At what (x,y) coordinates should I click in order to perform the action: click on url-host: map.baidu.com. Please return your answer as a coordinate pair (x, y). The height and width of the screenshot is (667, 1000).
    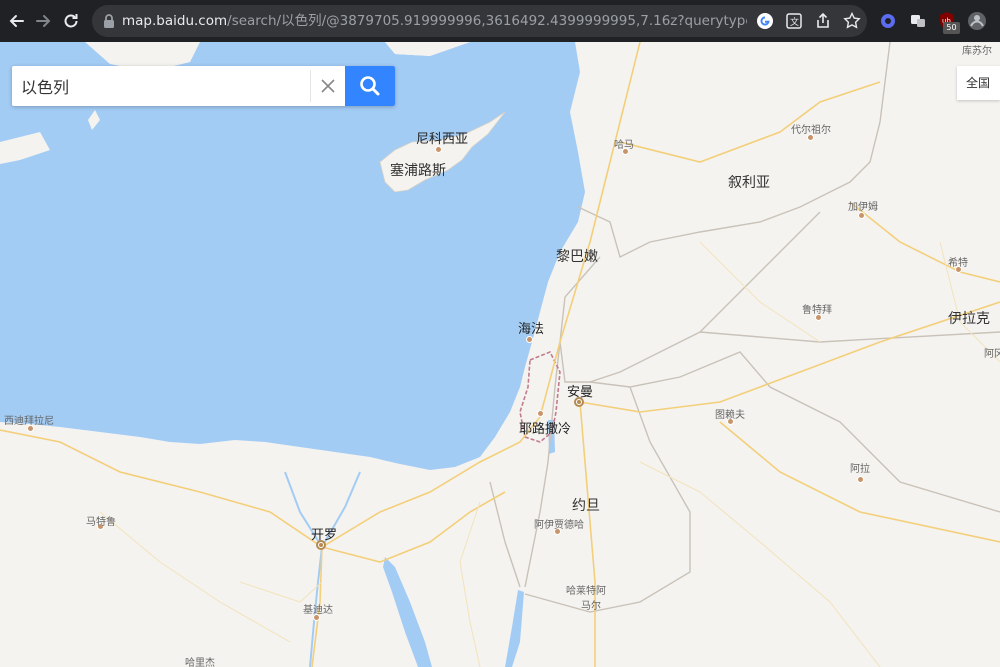
    Looking at the image, I should click on (175, 21).